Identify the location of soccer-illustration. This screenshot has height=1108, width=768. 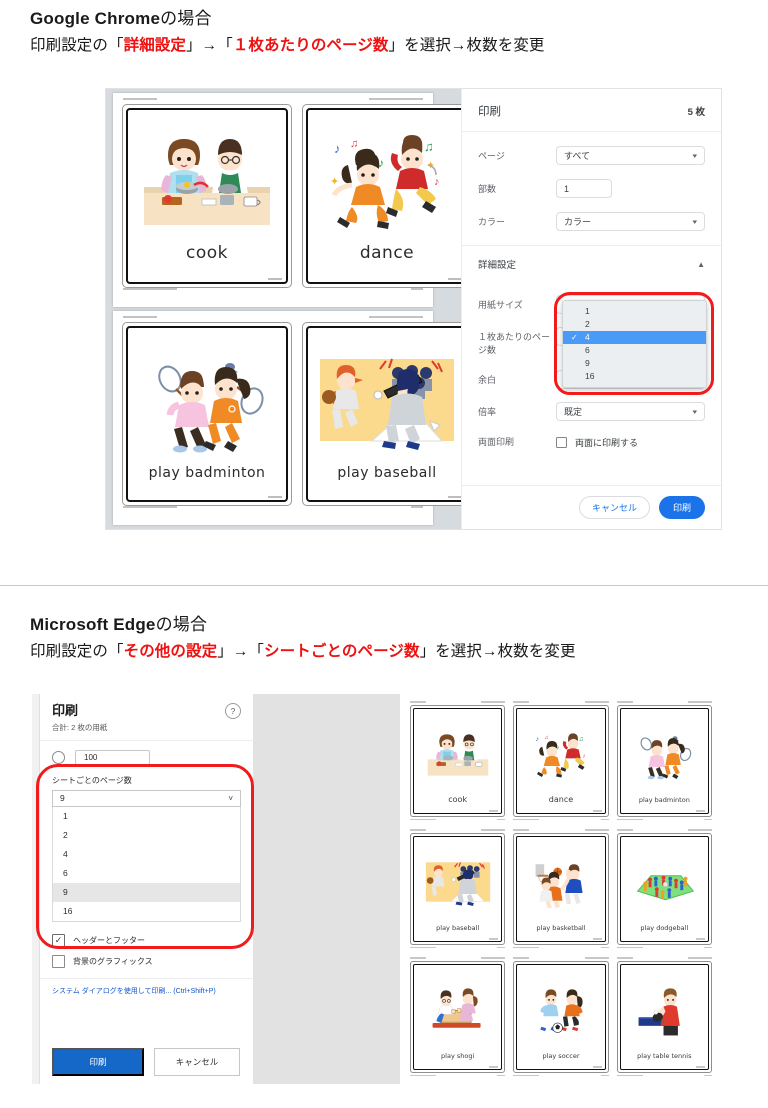
(560, 1010).